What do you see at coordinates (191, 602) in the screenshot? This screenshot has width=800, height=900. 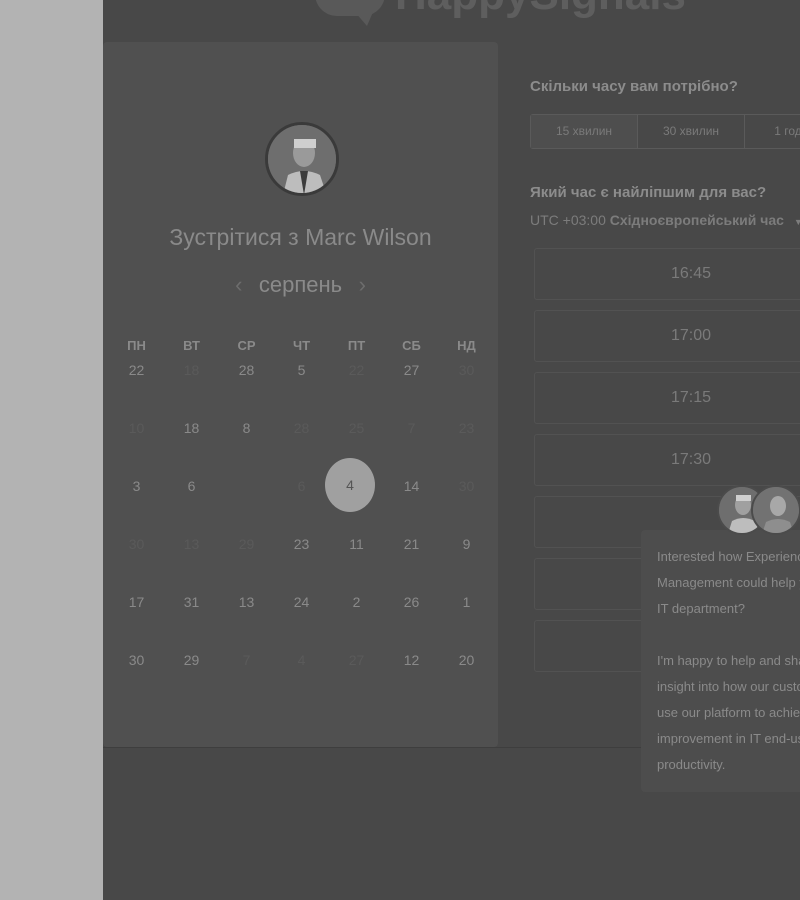 I see `calendar-day-number: 31` at bounding box center [191, 602].